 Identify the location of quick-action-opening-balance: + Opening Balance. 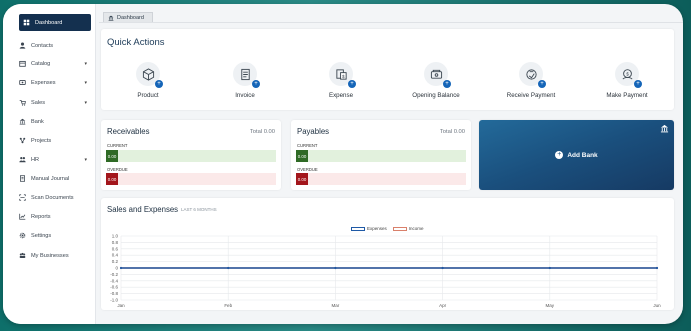
(436, 80).